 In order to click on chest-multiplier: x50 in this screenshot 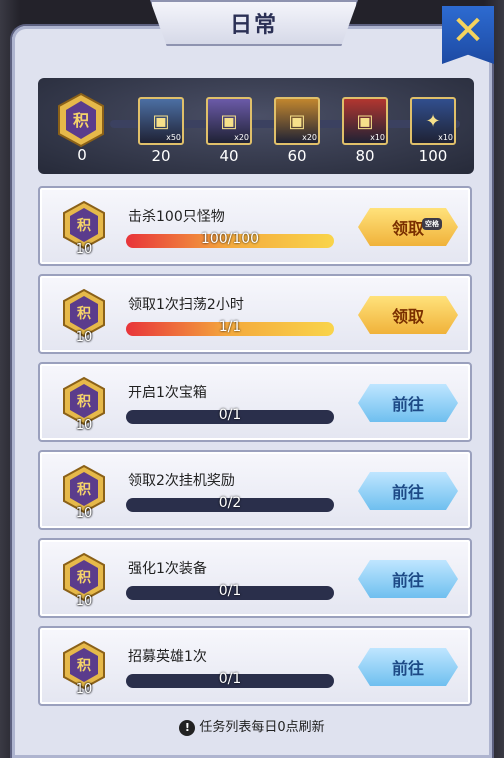, I will do `click(173, 137)`.